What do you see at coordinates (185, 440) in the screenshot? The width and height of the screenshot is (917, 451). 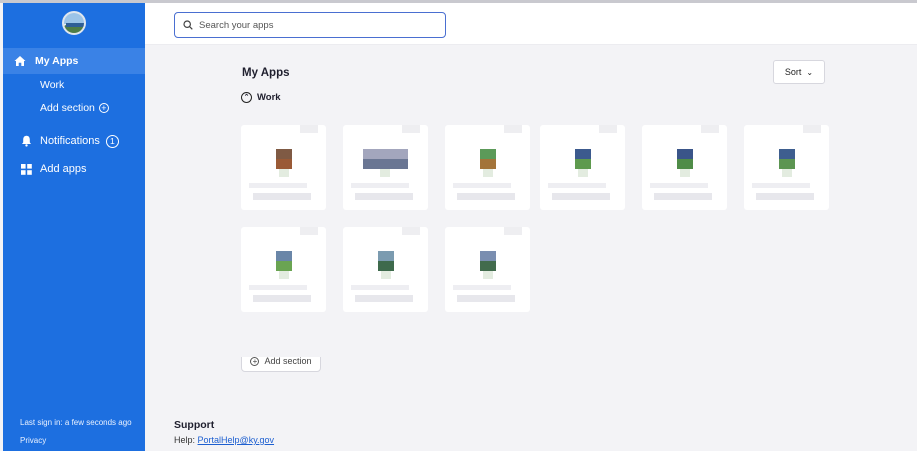 I see `help-label: Help:` at bounding box center [185, 440].